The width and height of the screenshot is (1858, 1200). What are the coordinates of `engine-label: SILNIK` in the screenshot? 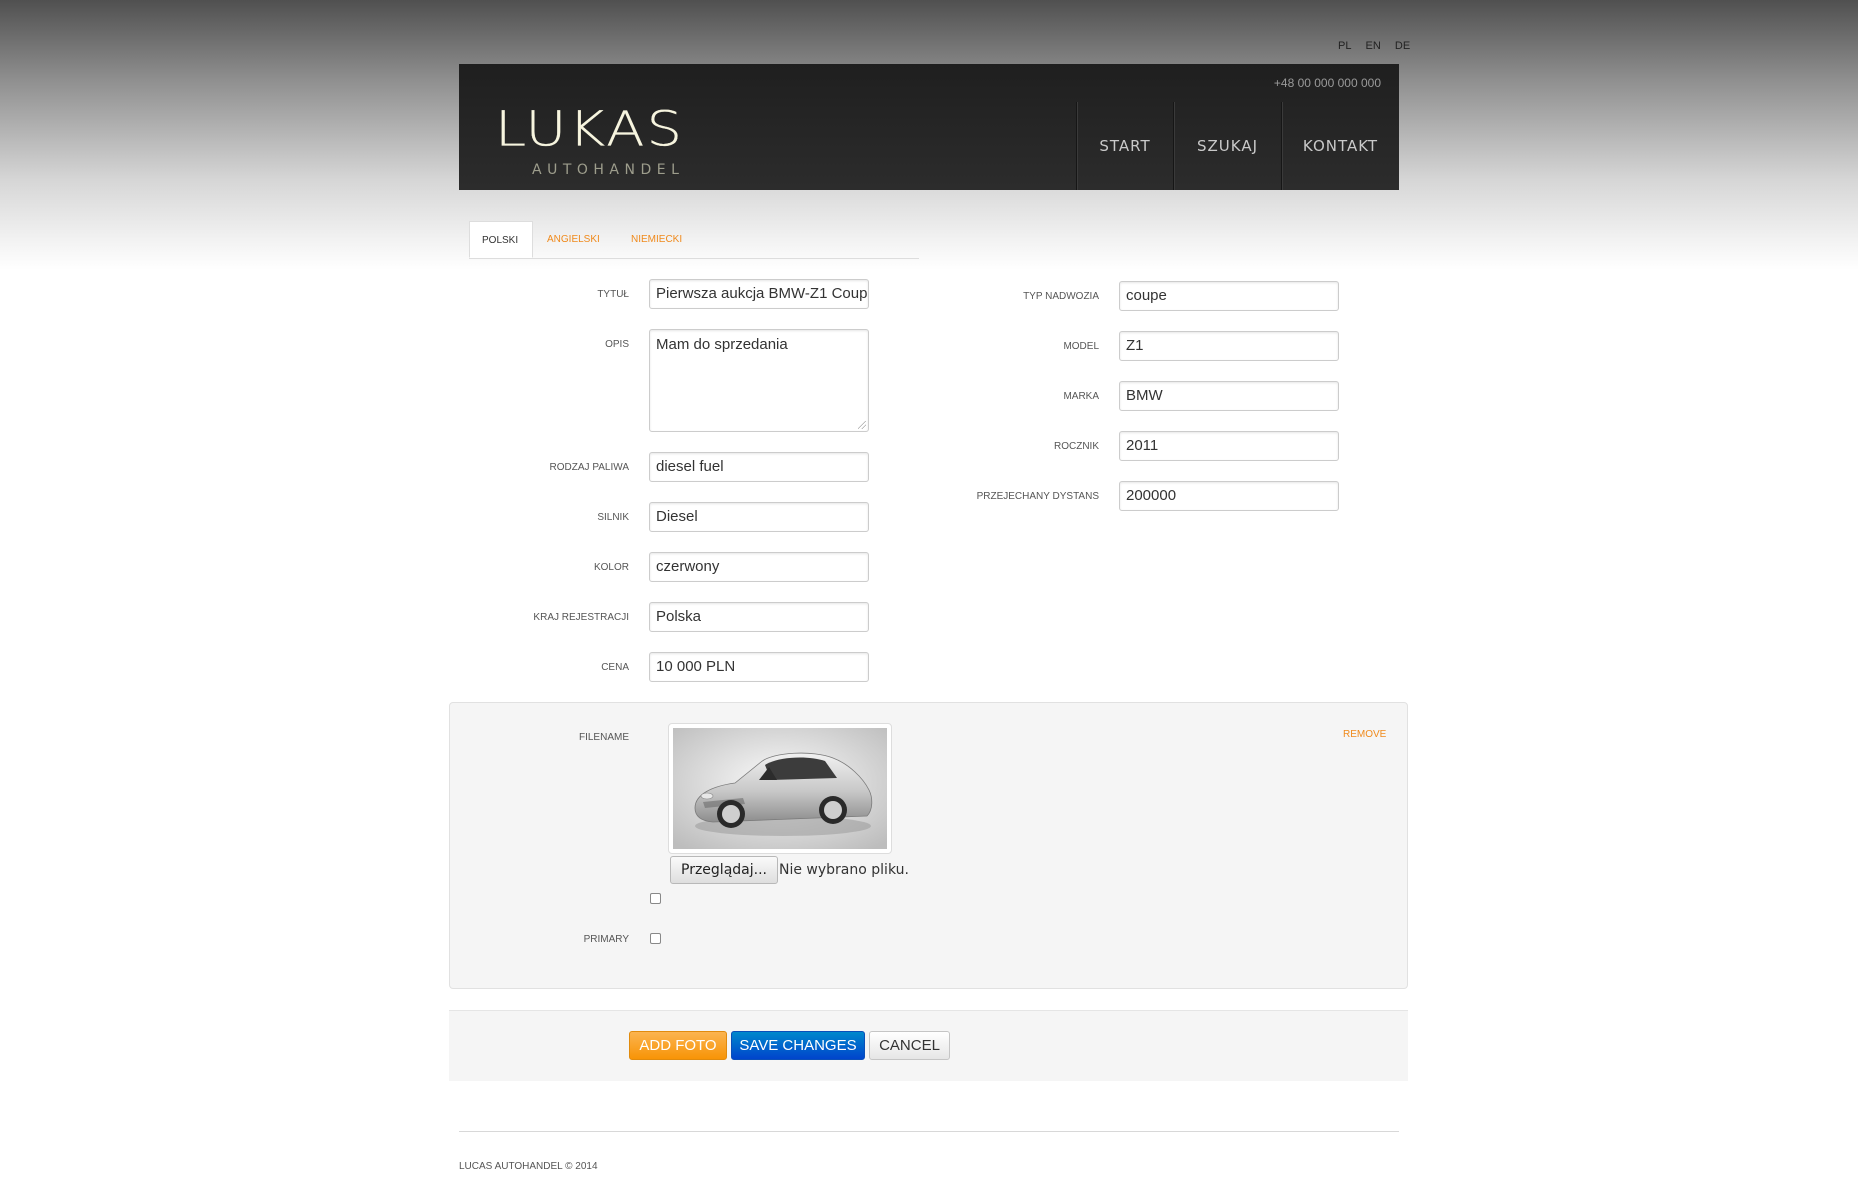 It's located at (613, 517).